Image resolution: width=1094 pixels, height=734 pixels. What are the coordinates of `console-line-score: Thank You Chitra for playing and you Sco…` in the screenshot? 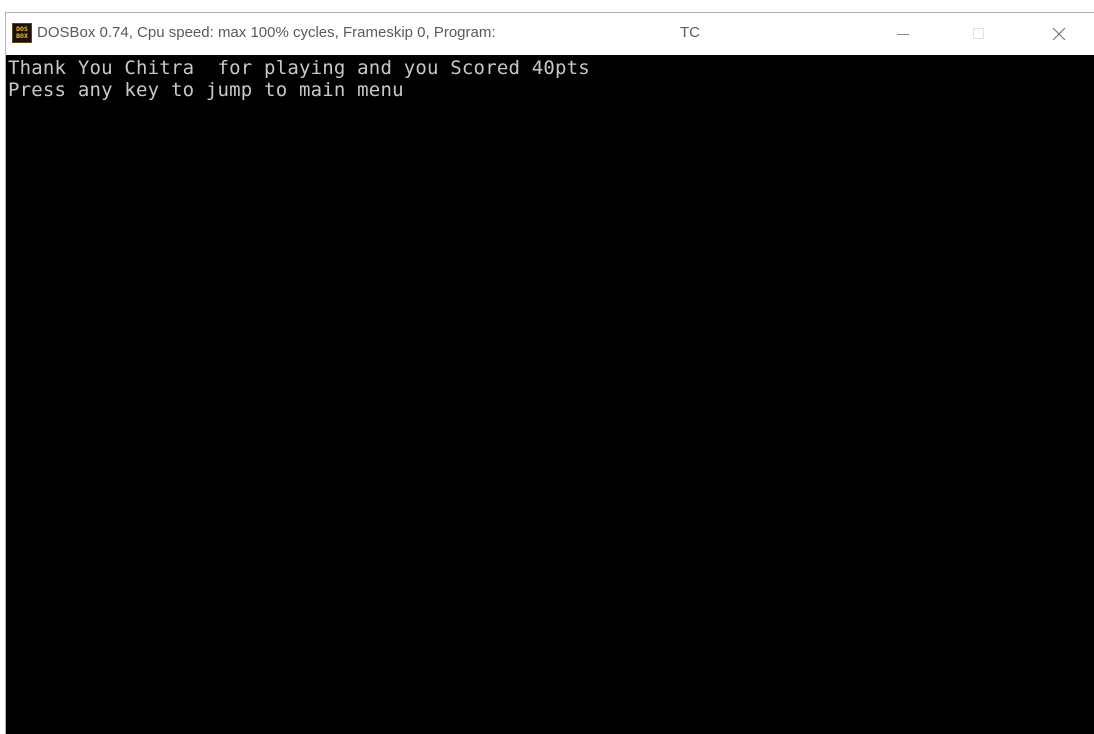 It's located at (299, 68).